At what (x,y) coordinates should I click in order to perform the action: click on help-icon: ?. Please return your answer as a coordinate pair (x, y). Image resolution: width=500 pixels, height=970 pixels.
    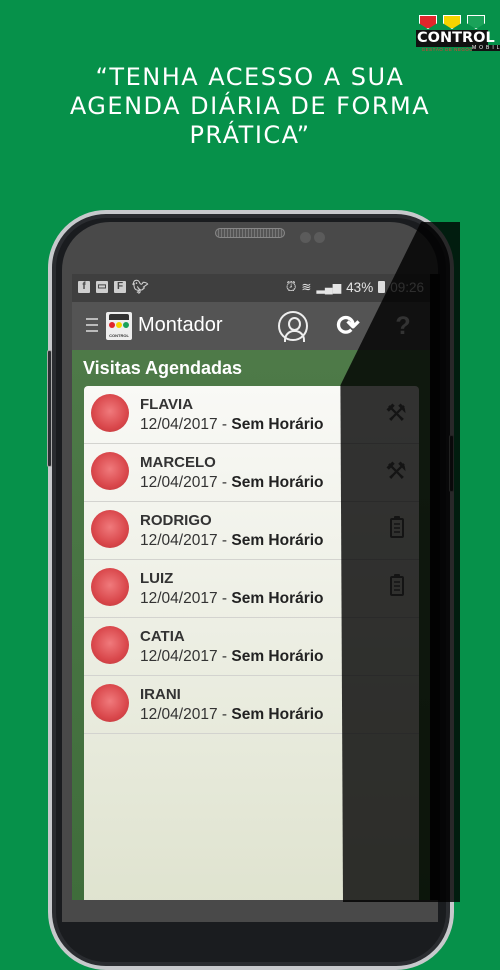
    Looking at the image, I should click on (403, 326).